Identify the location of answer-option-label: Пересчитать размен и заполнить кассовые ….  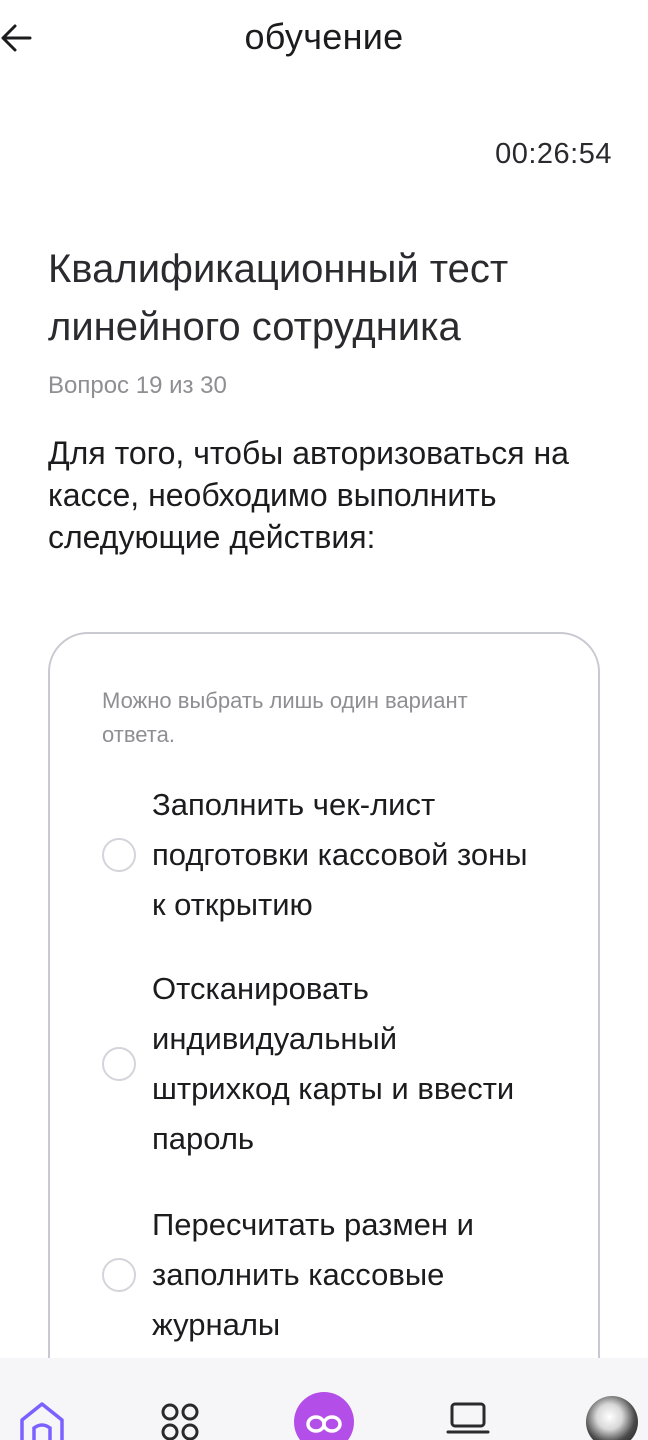
(313, 1274).